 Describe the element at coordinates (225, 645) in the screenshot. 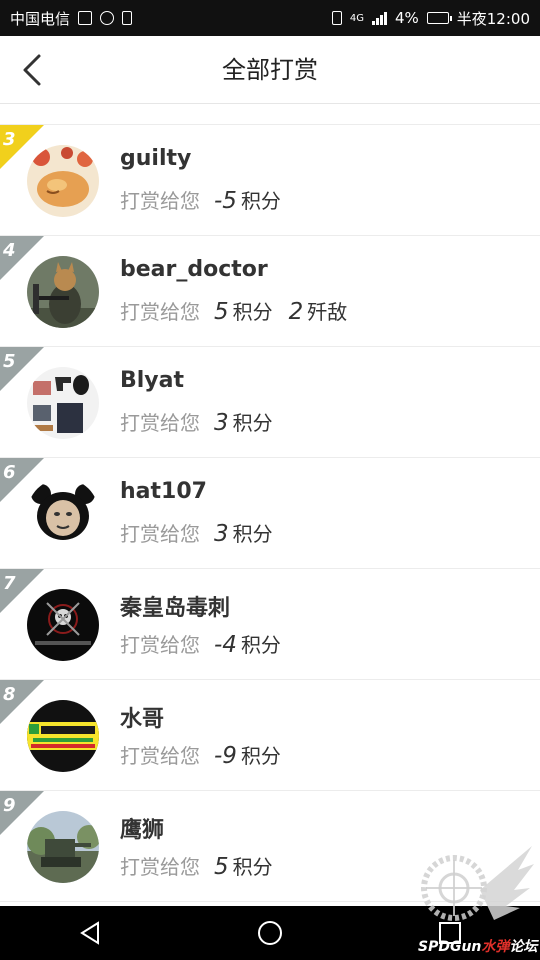

I see `reward-amount: -4` at that location.